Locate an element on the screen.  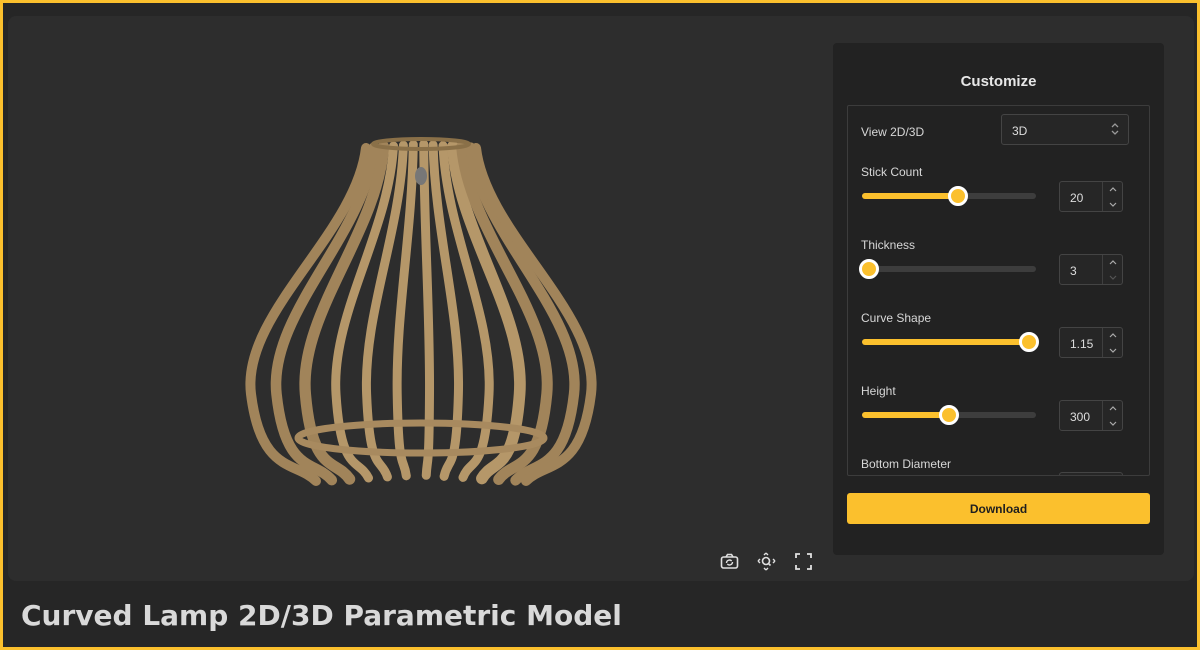
thickness-value: 3 is located at coordinates (1073, 271).